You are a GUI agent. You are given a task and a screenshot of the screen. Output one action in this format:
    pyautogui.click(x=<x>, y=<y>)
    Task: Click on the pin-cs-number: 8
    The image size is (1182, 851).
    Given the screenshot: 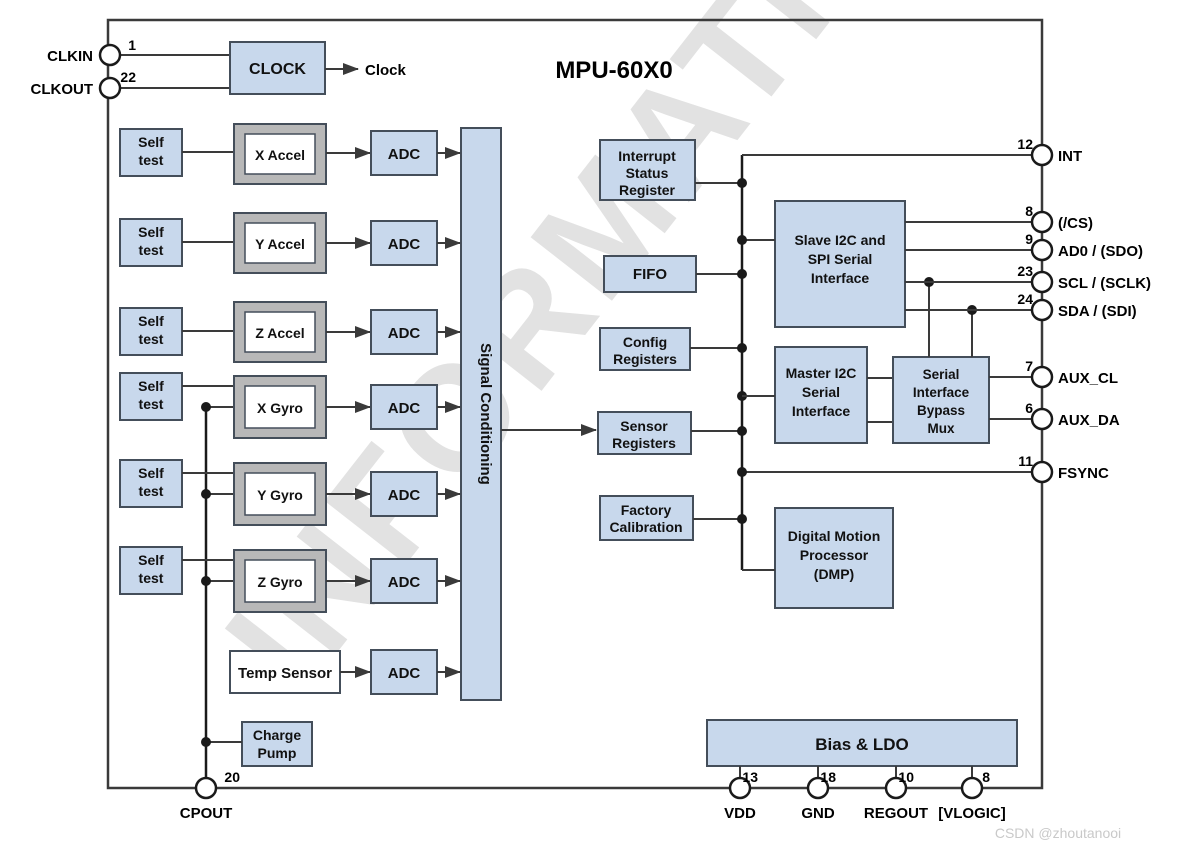 What is the action you would take?
    pyautogui.click(x=1029, y=211)
    